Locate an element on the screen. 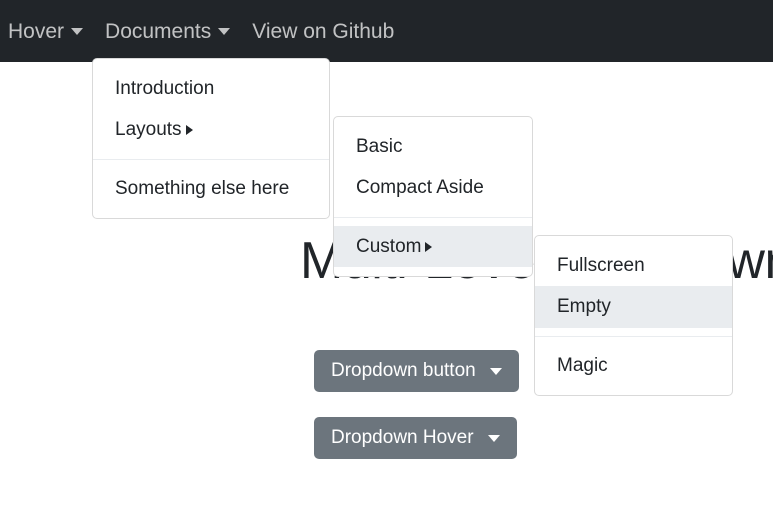  dropdown-hover-button: Dropdown Hover is located at coordinates (415, 438).